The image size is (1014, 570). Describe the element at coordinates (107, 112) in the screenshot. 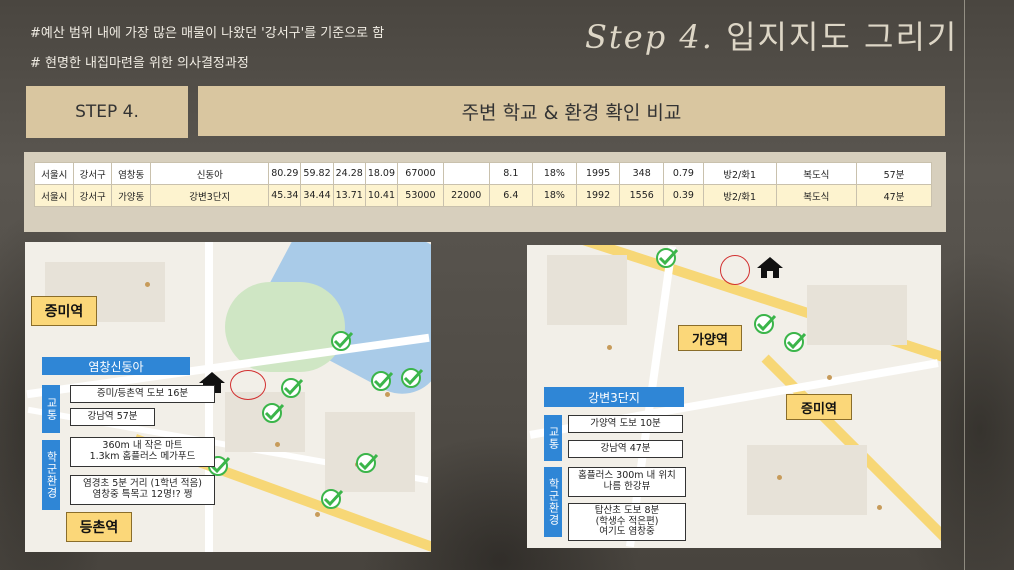

I see `step-label: STEP 4.` at that location.